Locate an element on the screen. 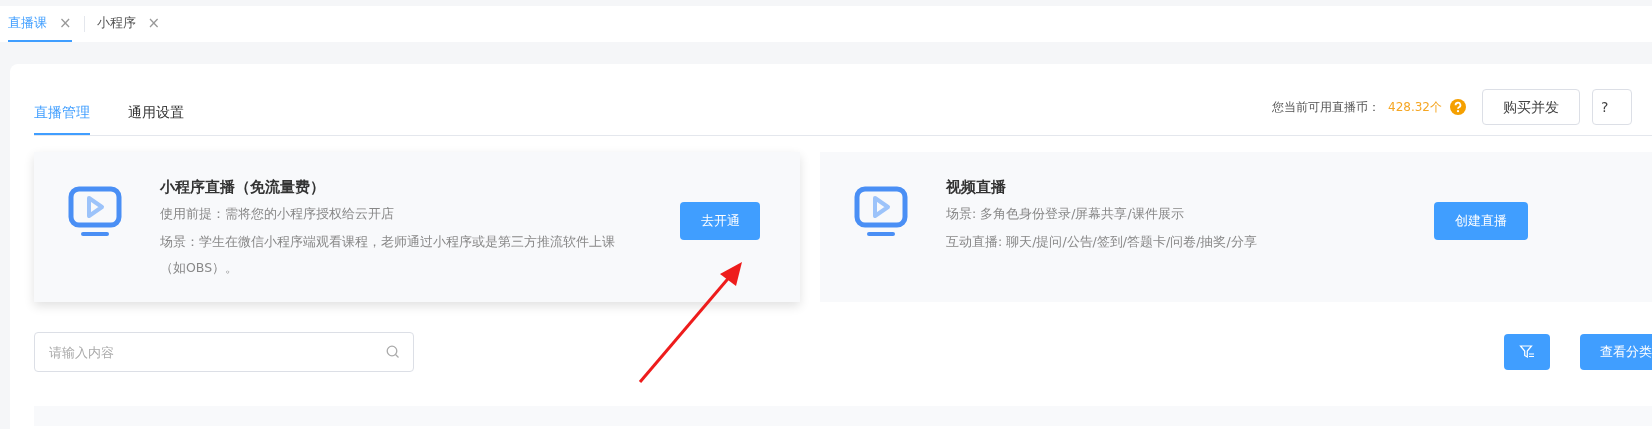 This screenshot has width=1652, height=429. help-button: ? is located at coordinates (1612, 107).